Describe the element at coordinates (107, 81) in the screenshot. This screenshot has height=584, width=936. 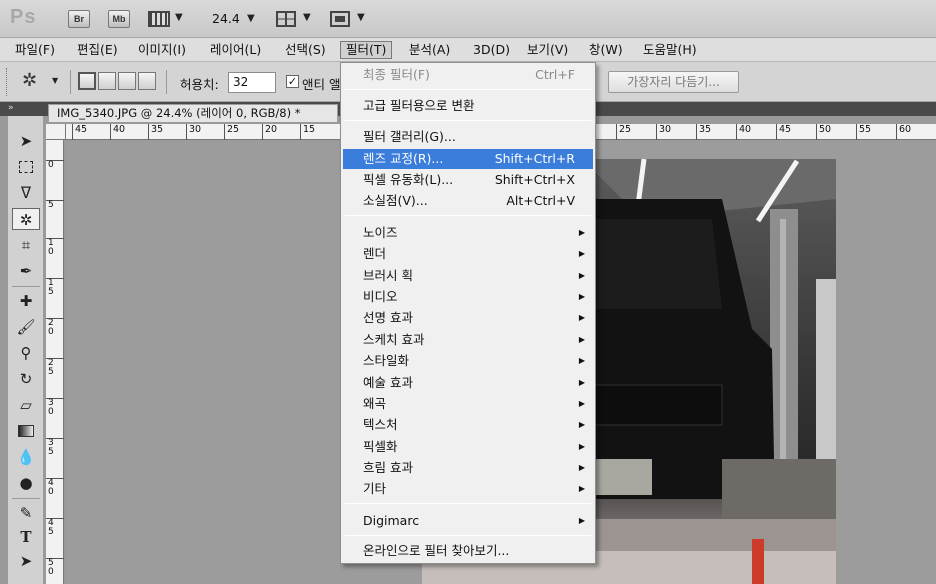
I see `add-selection-button` at that location.